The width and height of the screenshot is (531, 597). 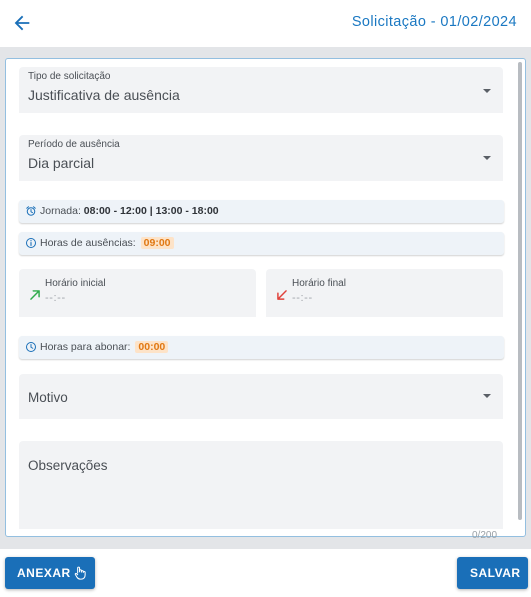 I want to click on back-arrow-icon, so click(x=22, y=23).